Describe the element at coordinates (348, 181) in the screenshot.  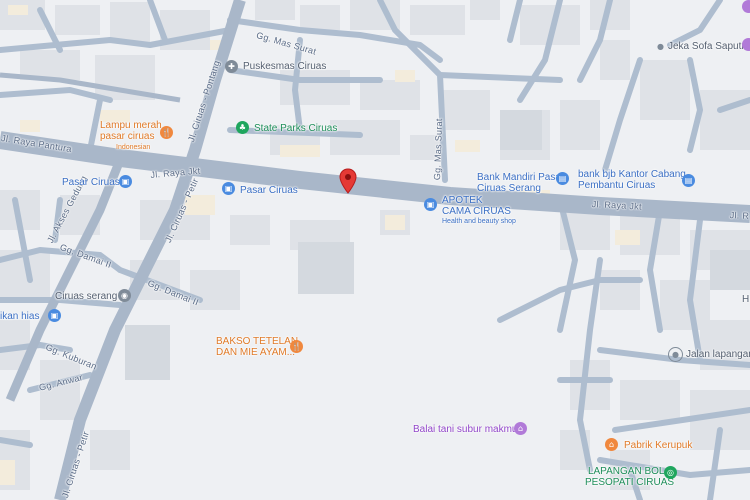
I see `location-pin-icon` at that location.